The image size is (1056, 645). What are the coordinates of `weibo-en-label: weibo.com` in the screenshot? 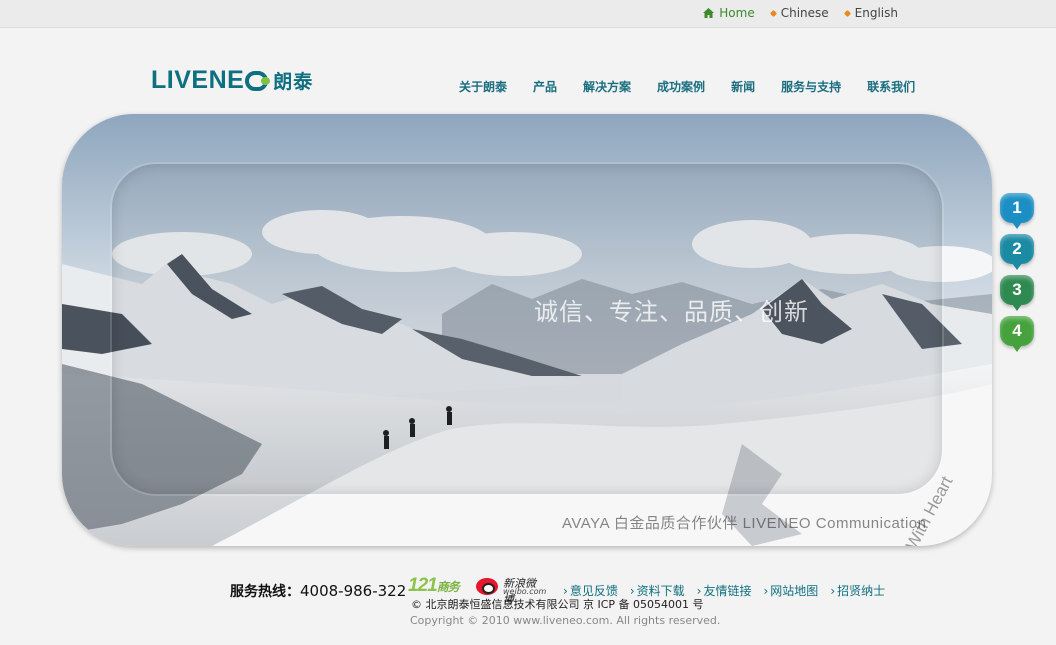 It's located at (525, 591).